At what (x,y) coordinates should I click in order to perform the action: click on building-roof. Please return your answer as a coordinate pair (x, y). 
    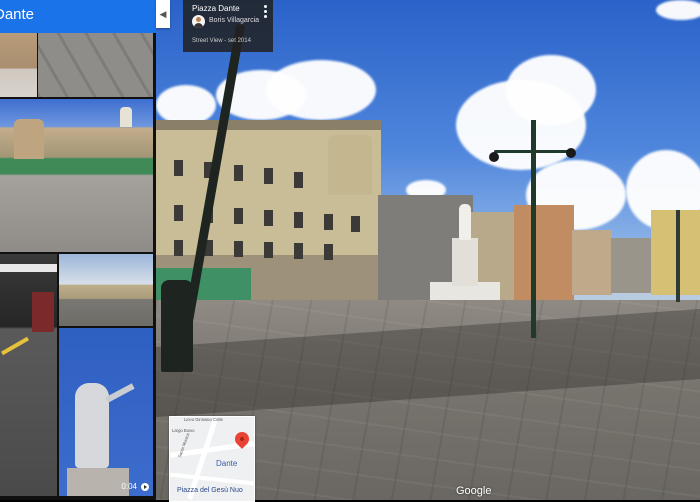
    Looking at the image, I should click on (268, 125).